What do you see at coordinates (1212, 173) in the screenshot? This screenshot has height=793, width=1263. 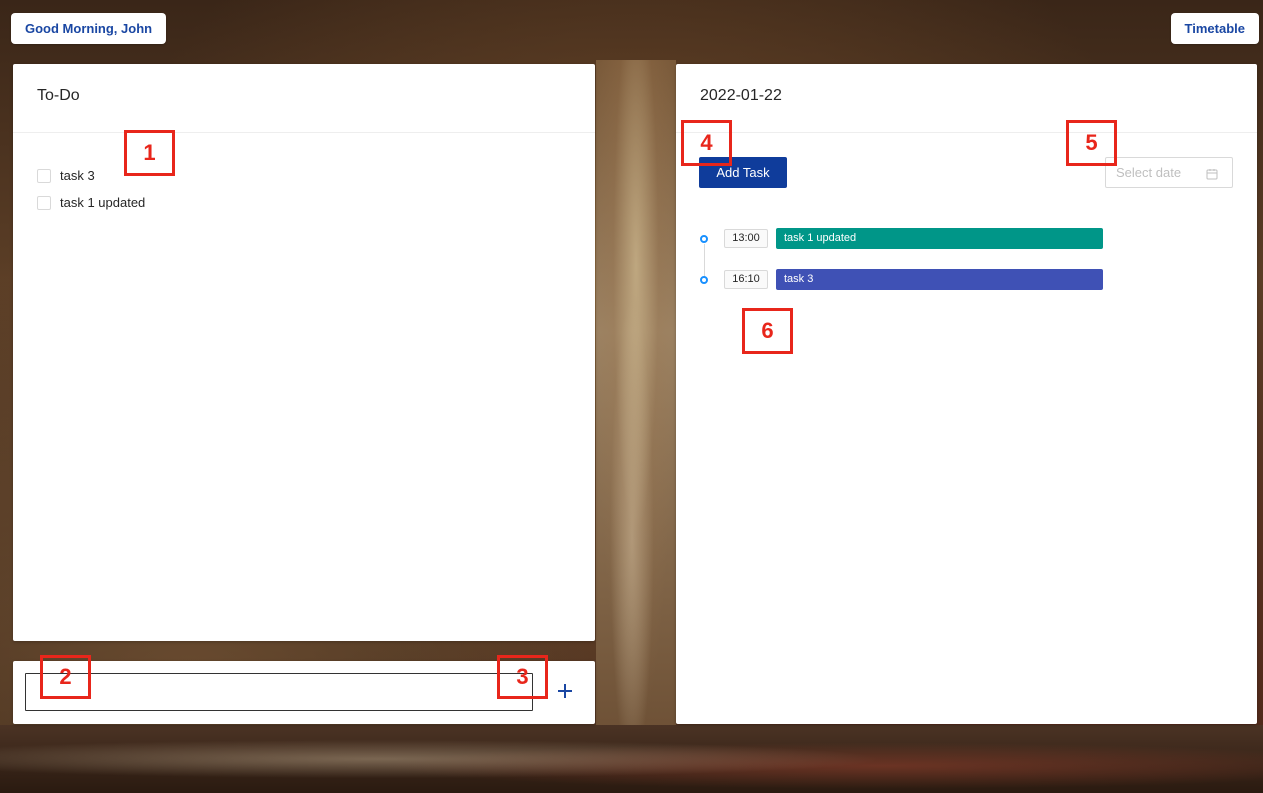 I see `calendar-icon` at bounding box center [1212, 173].